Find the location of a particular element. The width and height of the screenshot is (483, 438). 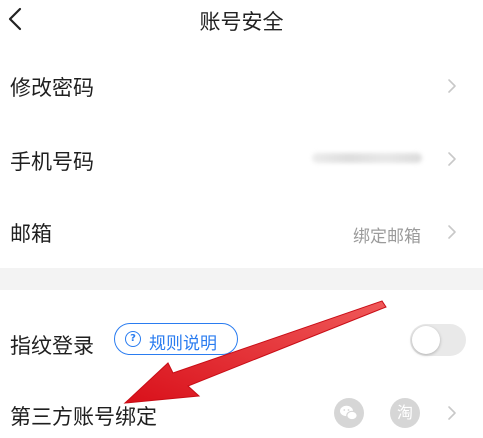

email-bind-value: 绑定邮箱 is located at coordinates (387, 237).